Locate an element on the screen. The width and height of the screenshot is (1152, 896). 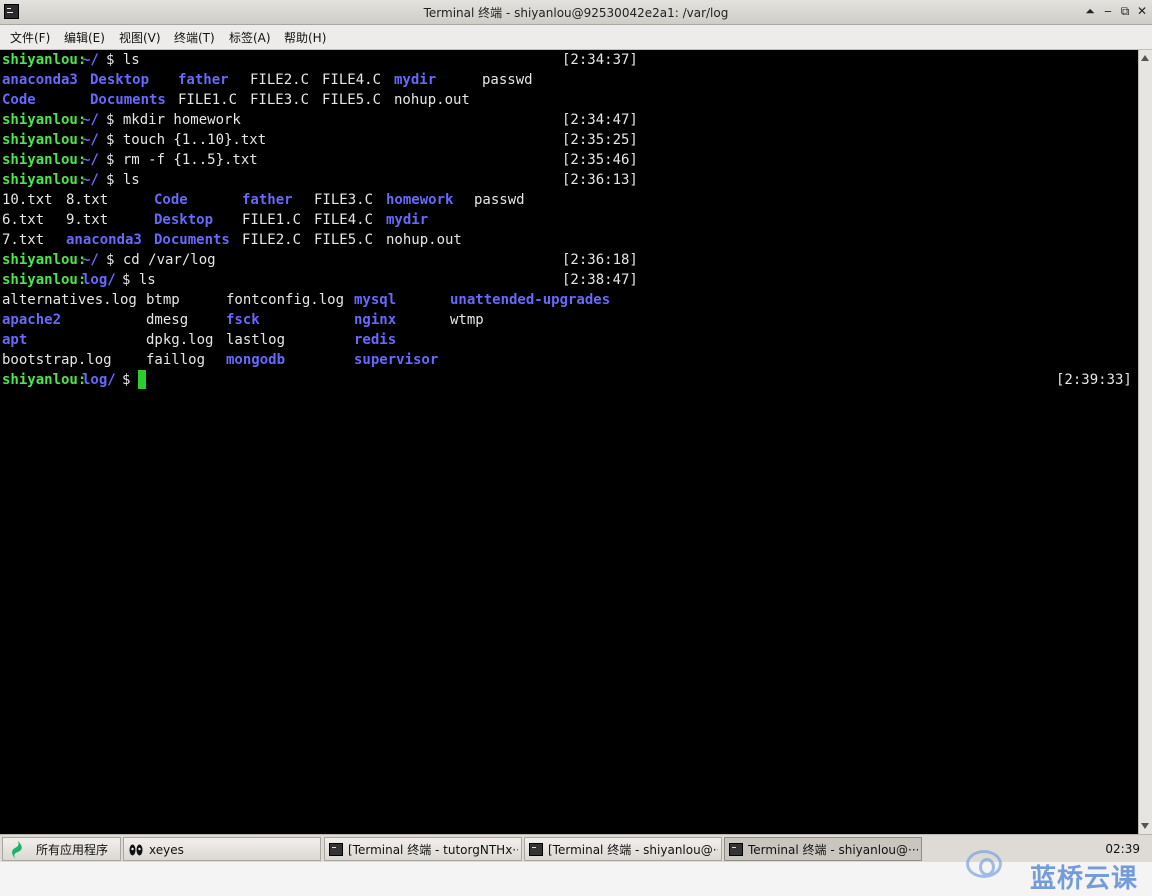
terminal-line: shiyanlou: ~/ $ ls [2:36:13] is located at coordinates (562, 180).